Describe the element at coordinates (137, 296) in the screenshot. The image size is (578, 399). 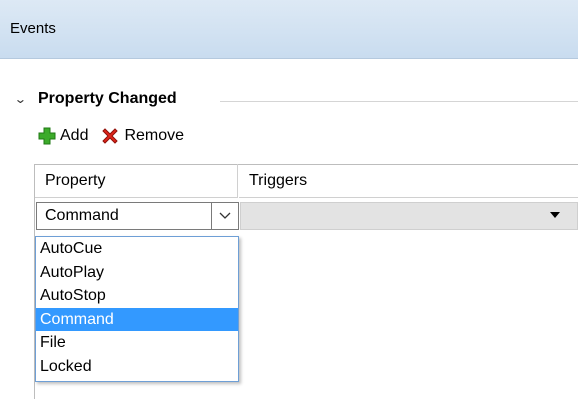
I see `dropdown-option-autostop: AutoStop` at that location.